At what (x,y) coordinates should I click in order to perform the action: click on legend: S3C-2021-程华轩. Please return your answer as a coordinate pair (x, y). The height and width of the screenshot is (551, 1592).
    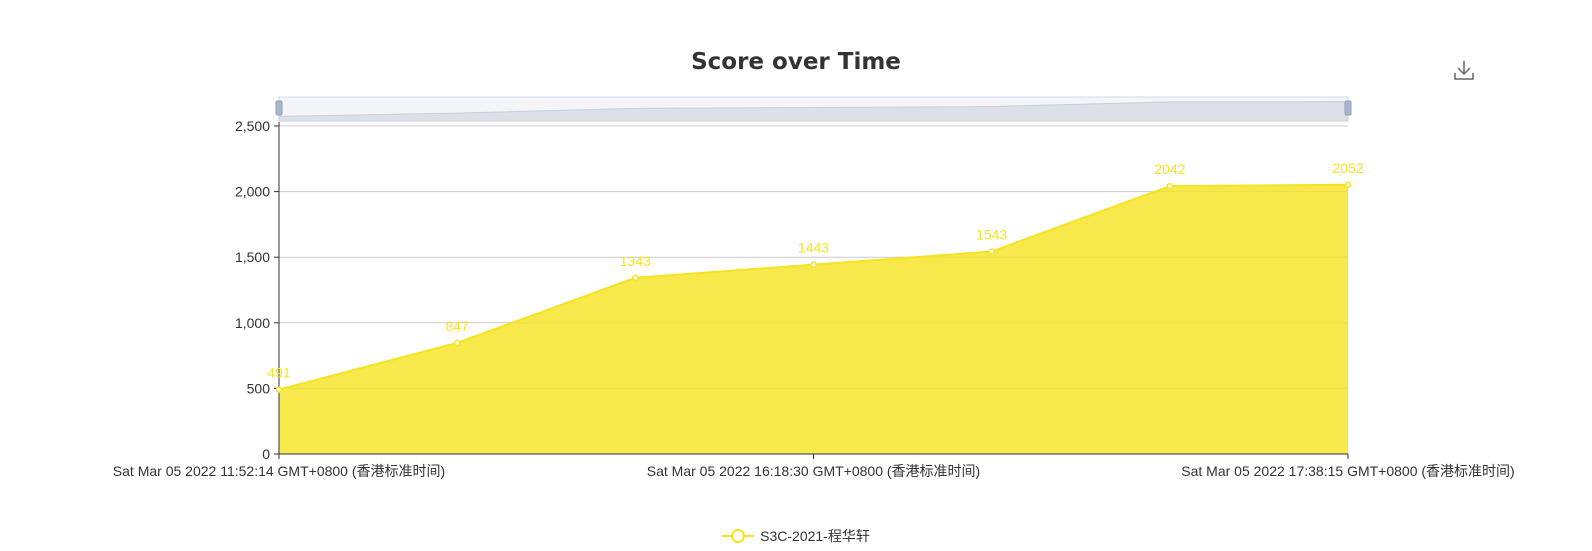
    Looking at the image, I should click on (796, 536).